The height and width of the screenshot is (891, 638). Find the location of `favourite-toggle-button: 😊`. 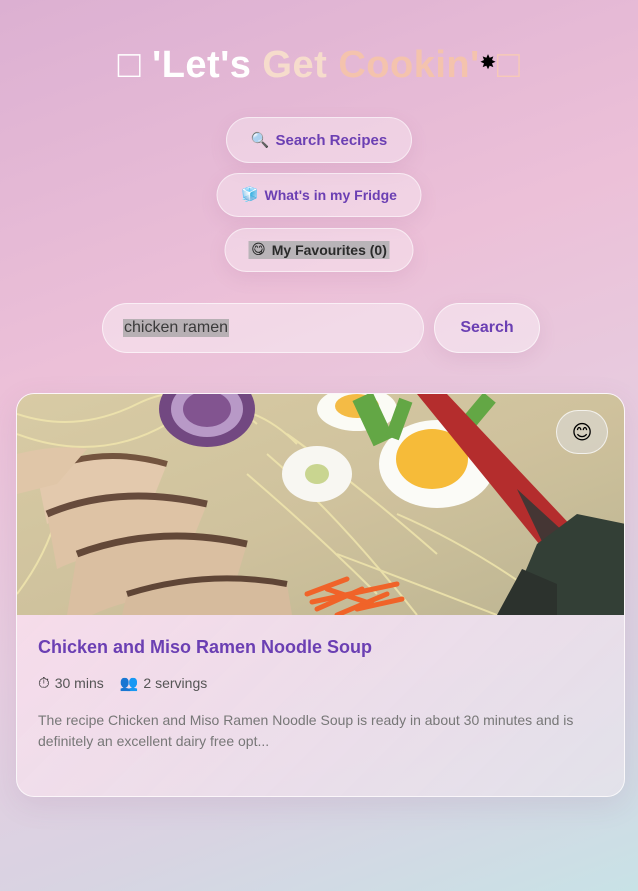

favourite-toggle-button: 😊 is located at coordinates (582, 432).